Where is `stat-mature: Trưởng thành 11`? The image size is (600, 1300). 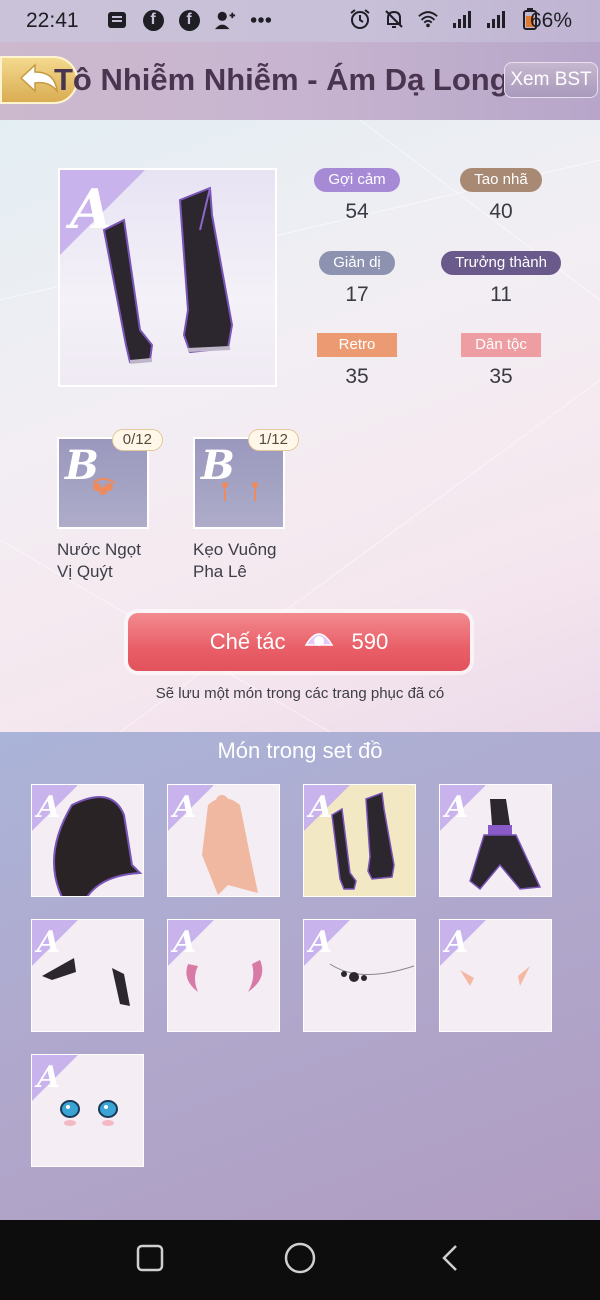 stat-mature: Trưởng thành 11 is located at coordinates (501, 279).